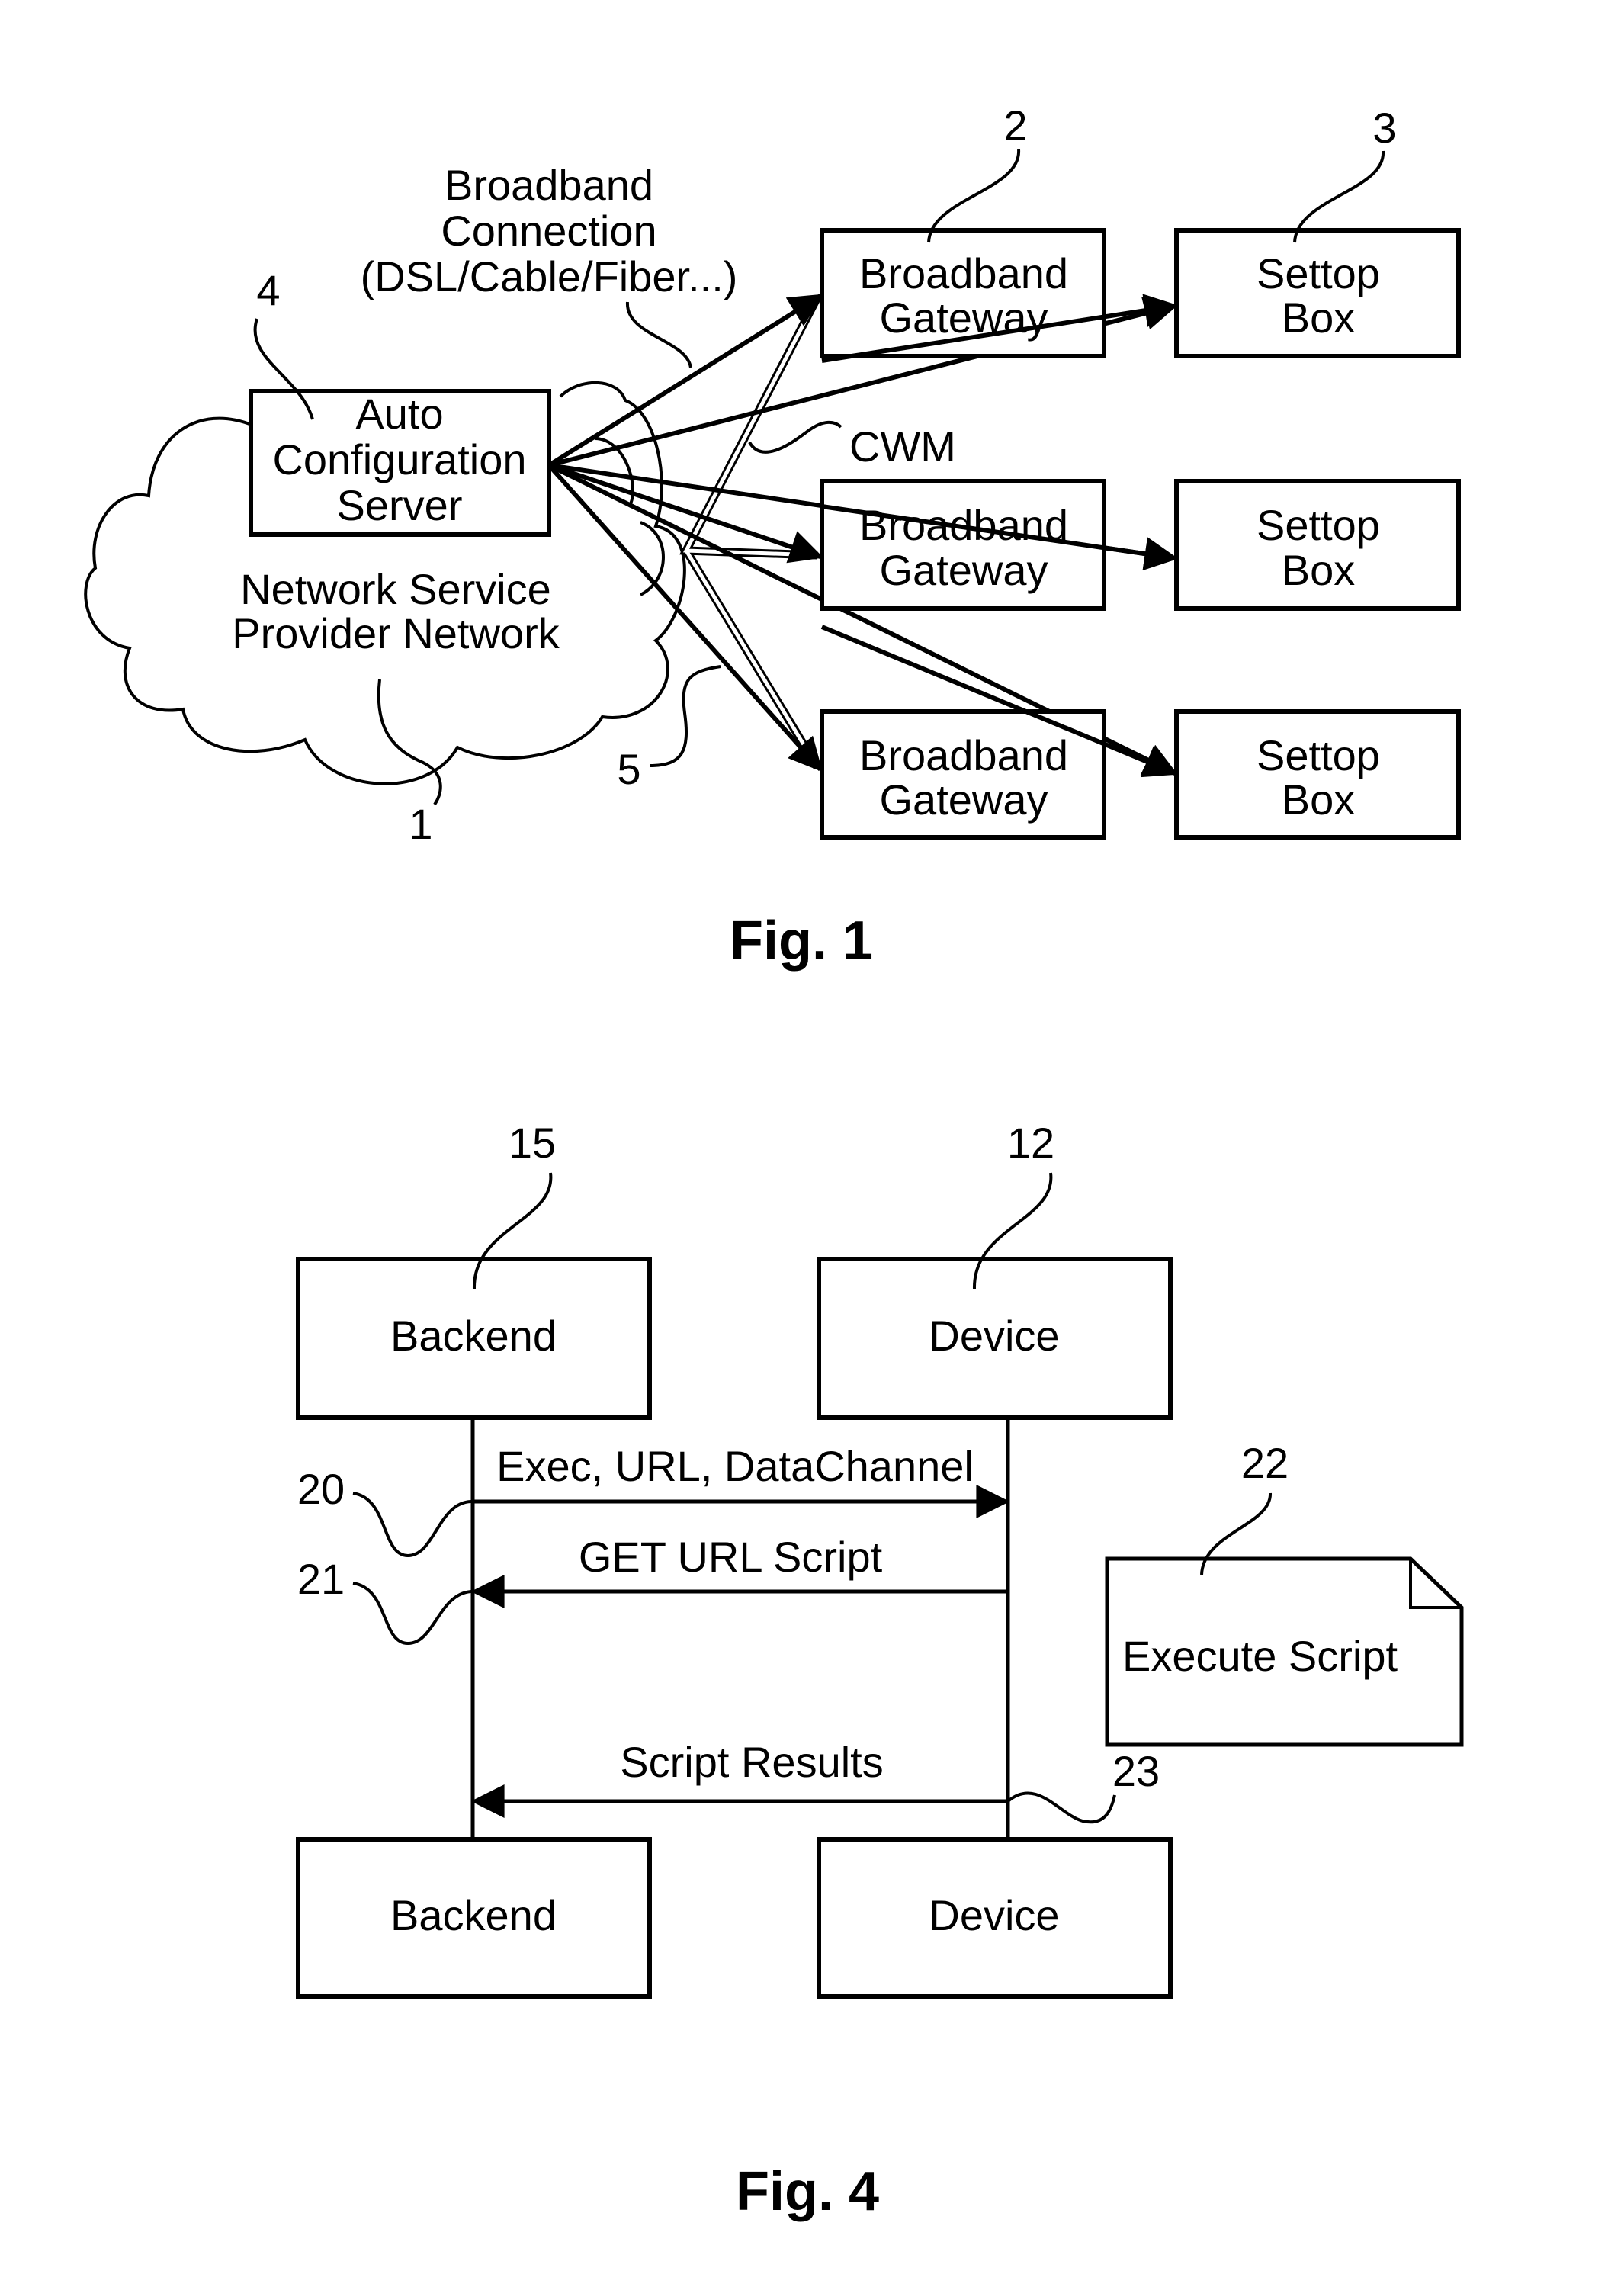  I want to click on settop-2-label-line-2: Box, so click(1319, 570).